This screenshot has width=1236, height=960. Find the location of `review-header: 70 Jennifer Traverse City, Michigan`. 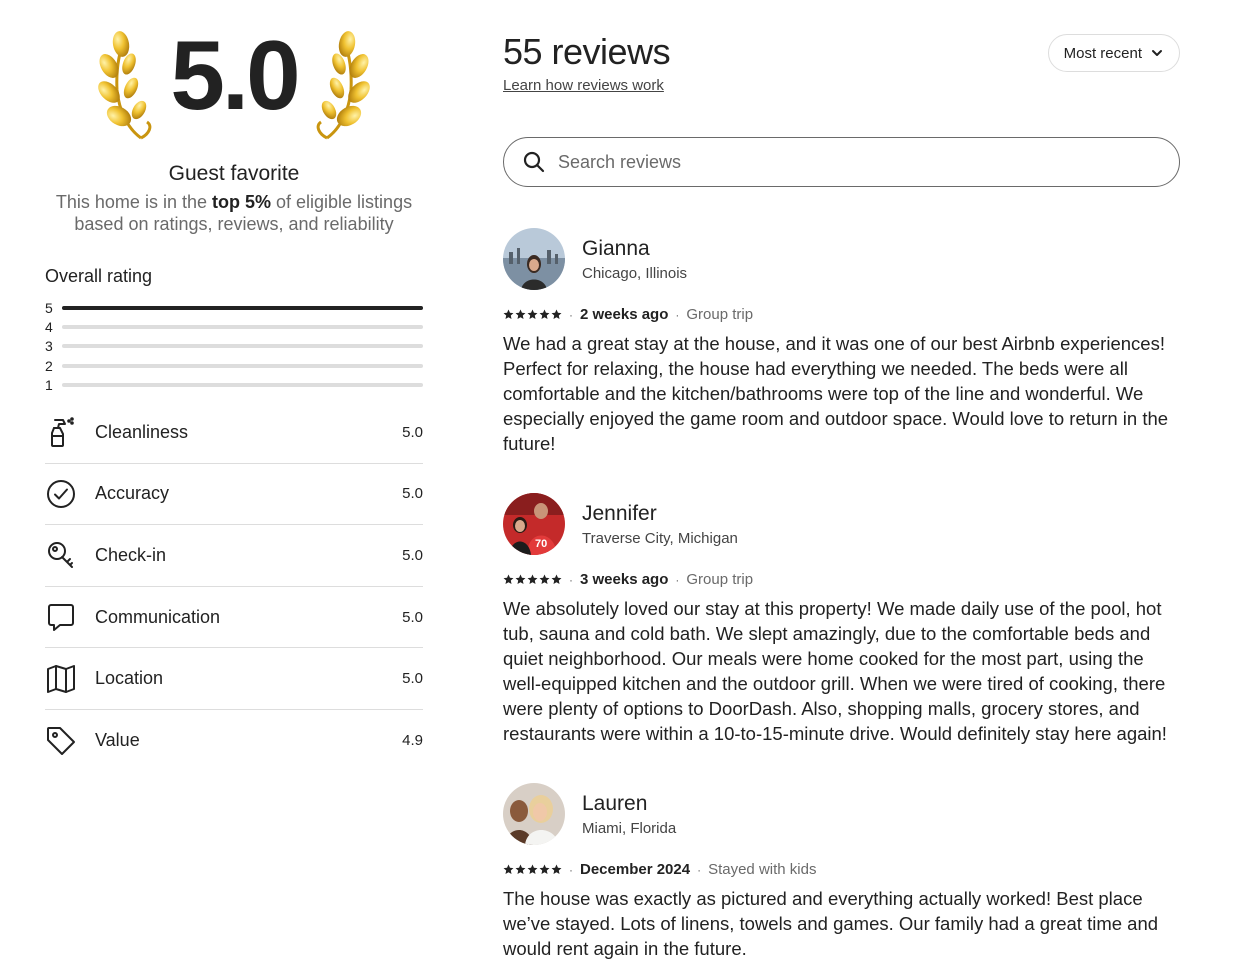

review-header: 70 Jennifer Traverse City, Michigan is located at coordinates (841, 524).